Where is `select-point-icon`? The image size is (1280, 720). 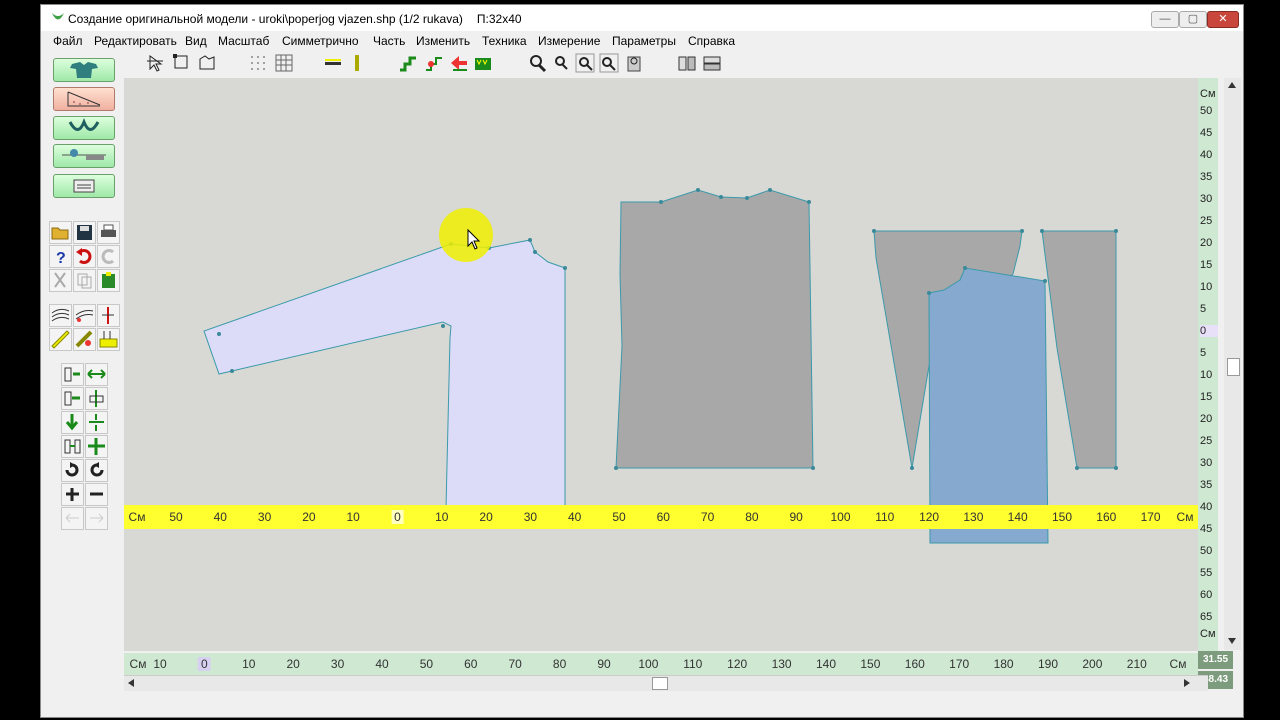
select-point-icon is located at coordinates (182, 63).